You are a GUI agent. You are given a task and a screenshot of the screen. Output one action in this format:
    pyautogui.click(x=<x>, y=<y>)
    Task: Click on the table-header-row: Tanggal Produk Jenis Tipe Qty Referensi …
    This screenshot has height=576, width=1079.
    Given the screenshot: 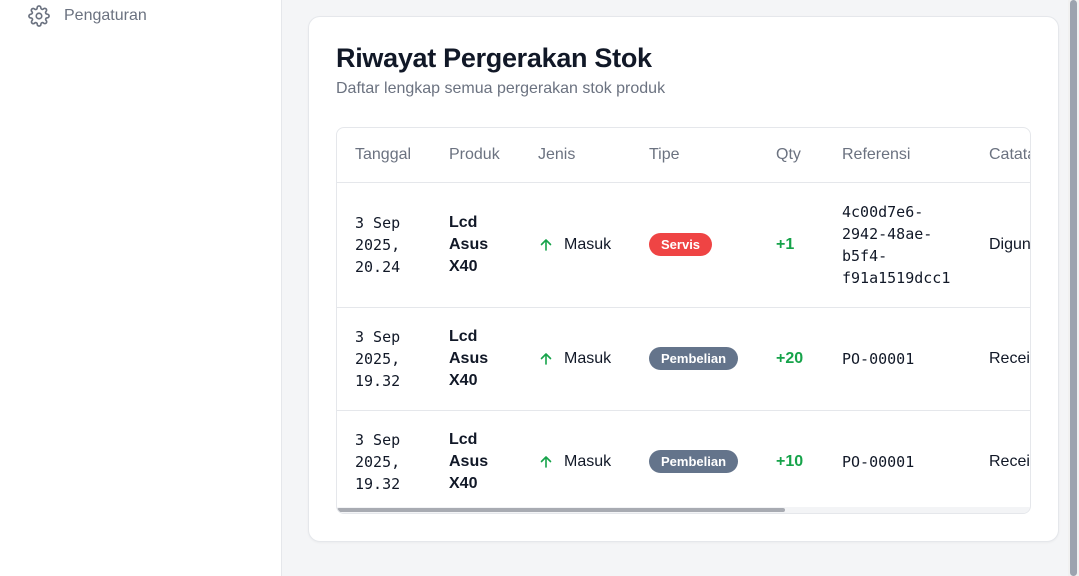 What is the action you would take?
    pyautogui.click(x=683, y=155)
    